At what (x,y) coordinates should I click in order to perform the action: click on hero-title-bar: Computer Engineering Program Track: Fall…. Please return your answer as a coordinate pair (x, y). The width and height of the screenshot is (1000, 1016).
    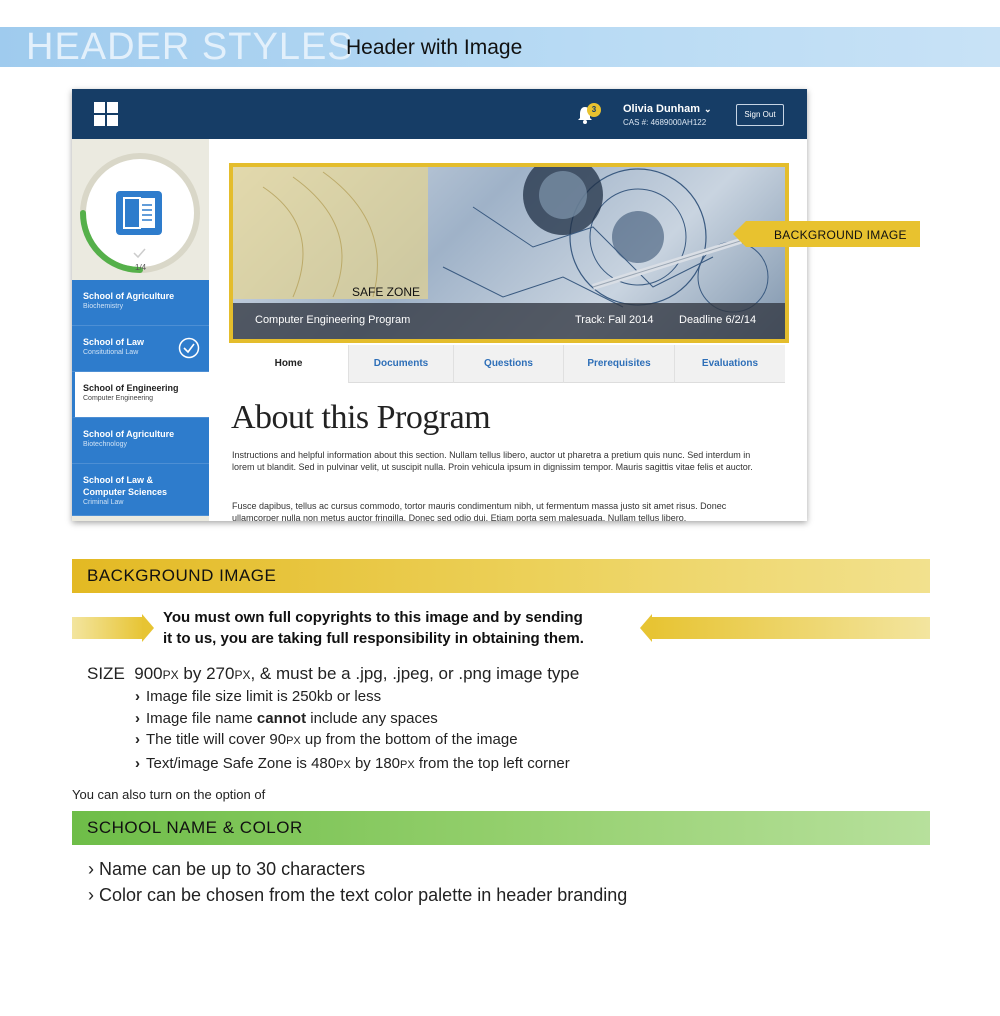
    Looking at the image, I should click on (509, 321).